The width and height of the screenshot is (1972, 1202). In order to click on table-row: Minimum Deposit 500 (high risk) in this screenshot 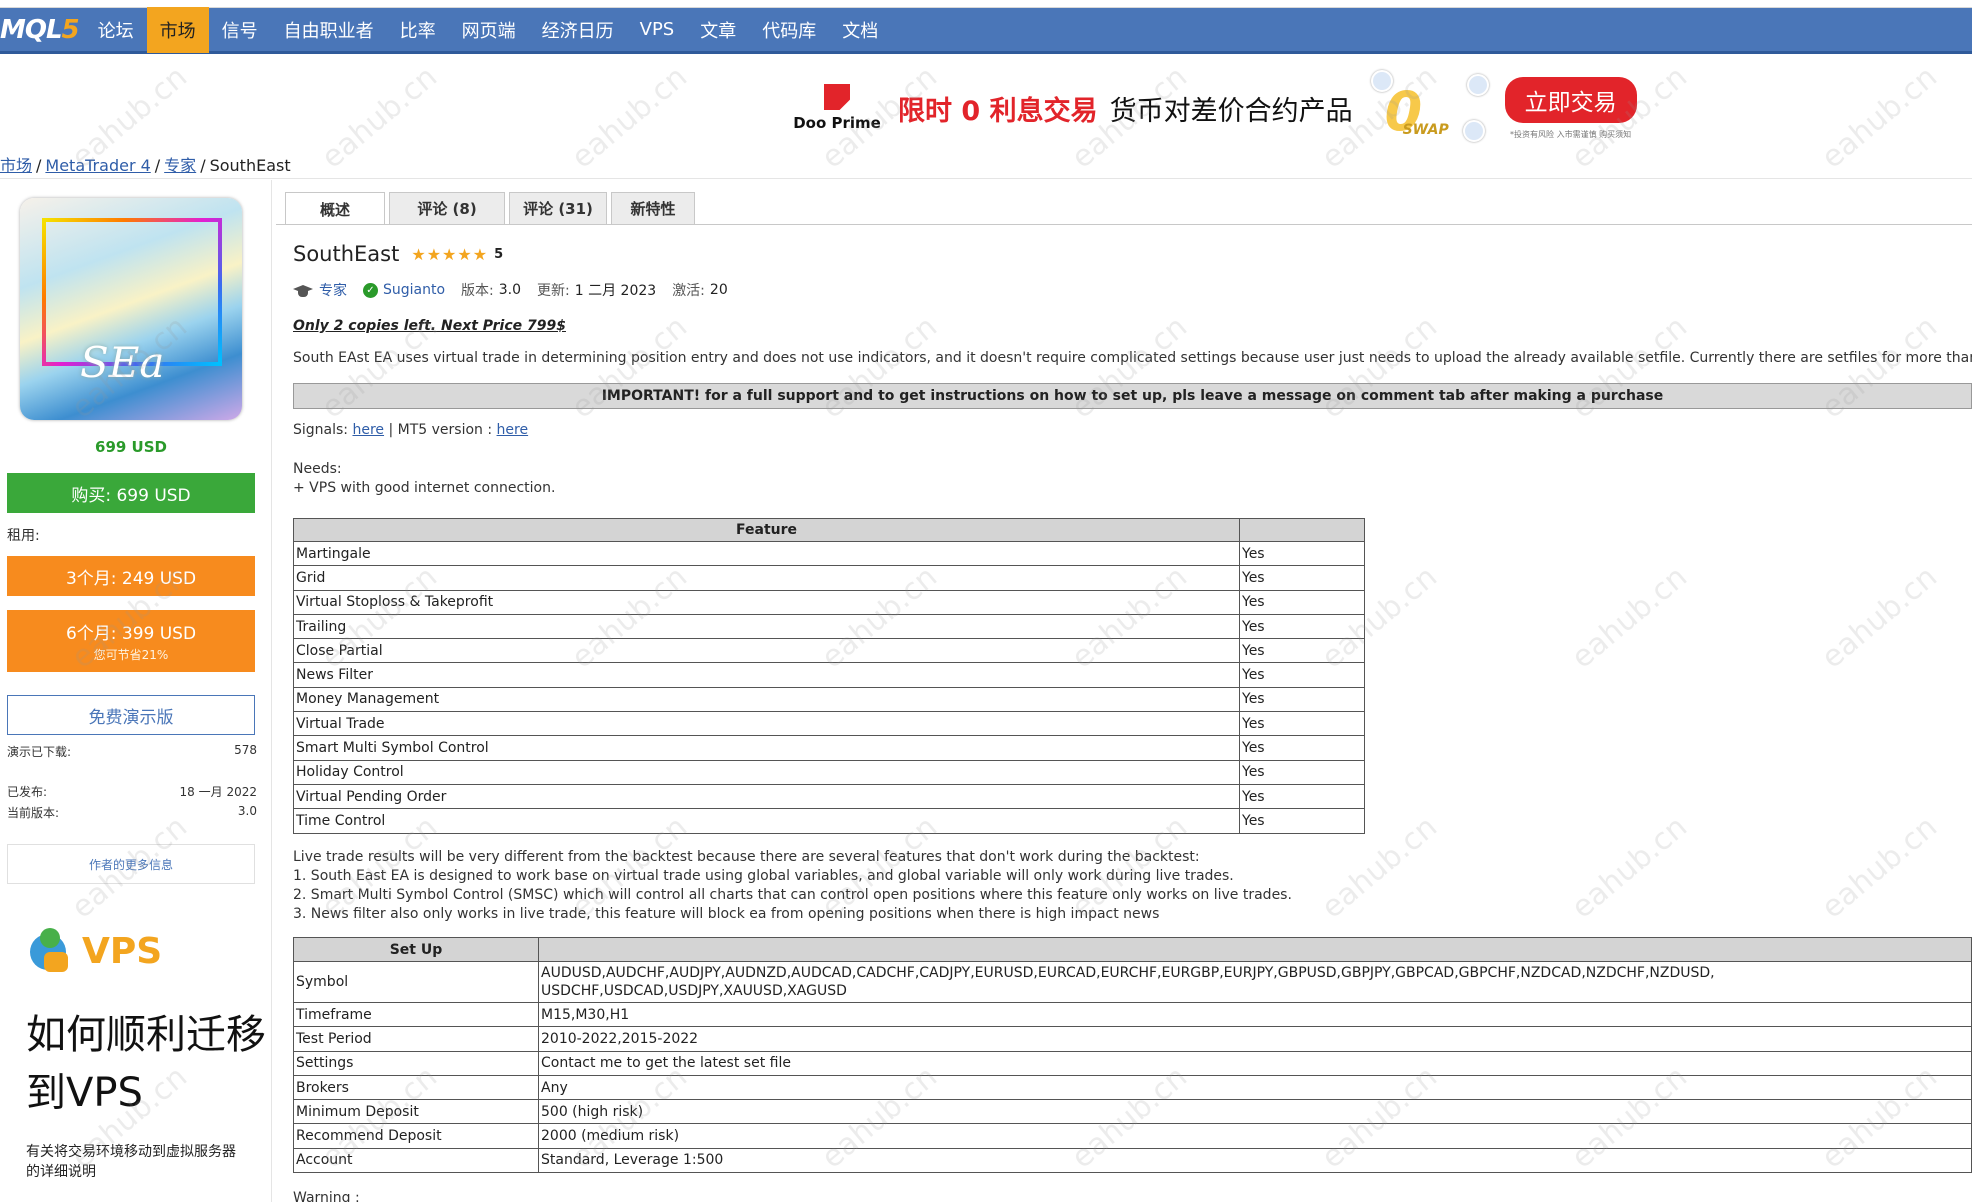, I will do `click(1132, 1112)`.